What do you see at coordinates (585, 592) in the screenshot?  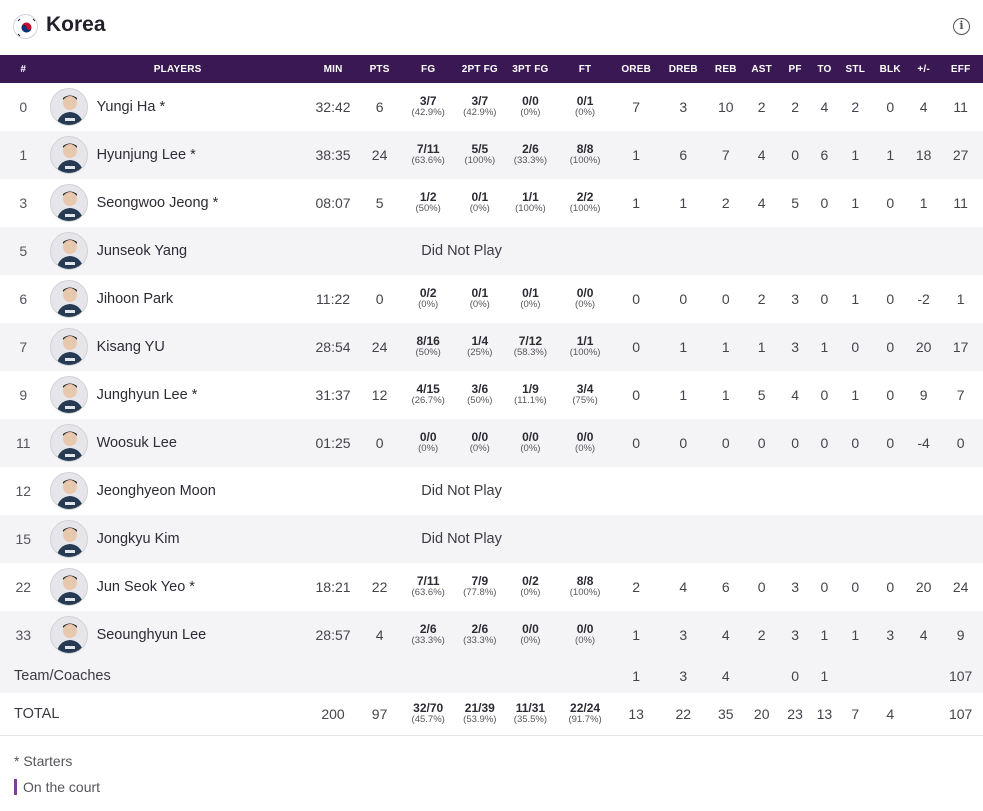 I see `percentage: (100%)` at bounding box center [585, 592].